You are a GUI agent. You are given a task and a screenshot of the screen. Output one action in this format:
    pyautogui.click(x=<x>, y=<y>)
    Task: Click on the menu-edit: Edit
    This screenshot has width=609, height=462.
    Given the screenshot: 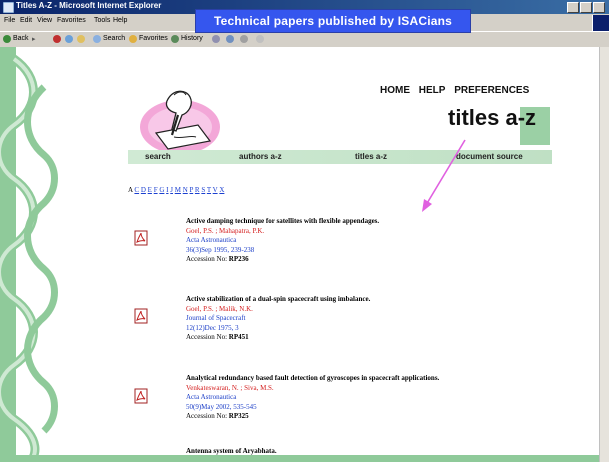 What is the action you would take?
    pyautogui.click(x=26, y=20)
    